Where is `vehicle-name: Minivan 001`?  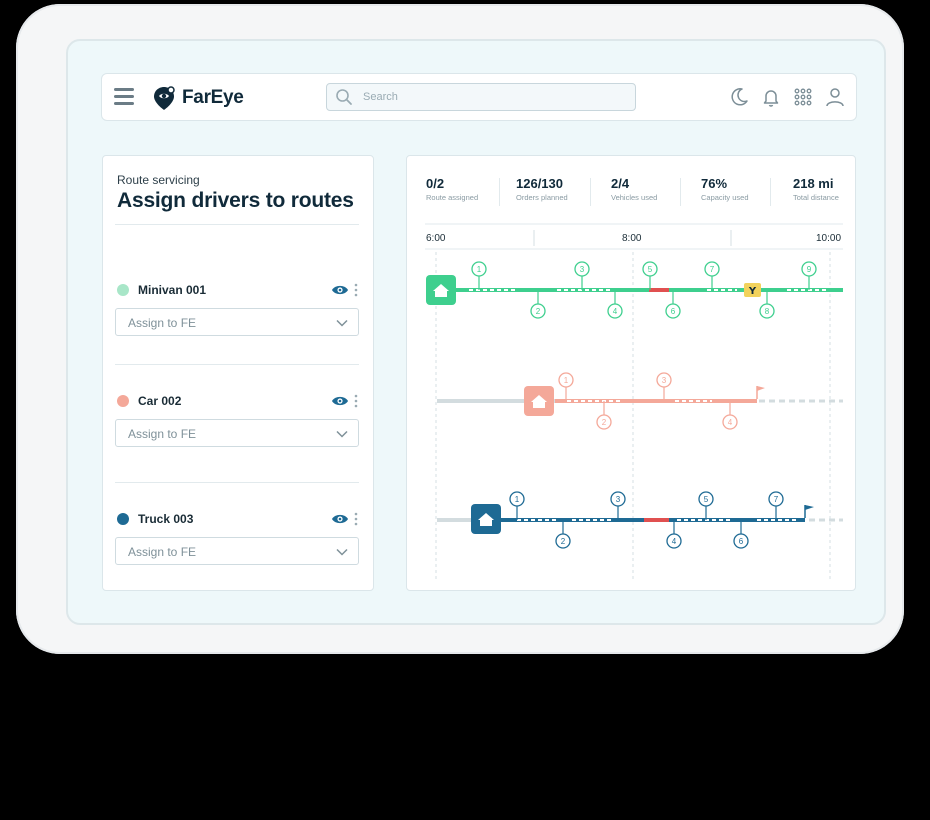 vehicle-name: Minivan 001 is located at coordinates (172, 290).